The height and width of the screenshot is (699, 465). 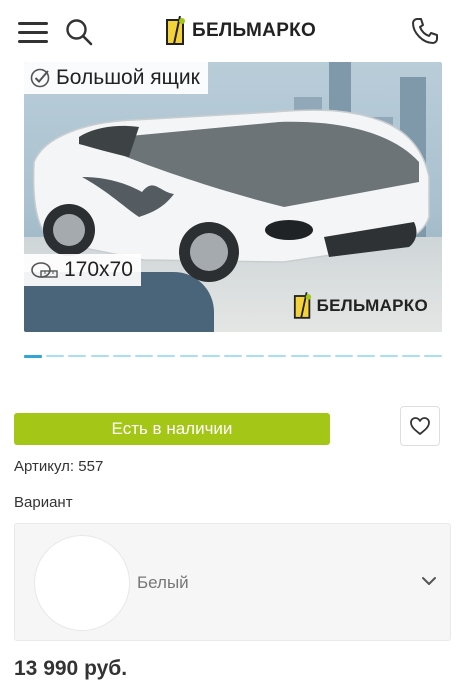 I want to click on logo-text: БЕЛЬМАРКО, so click(x=254, y=30).